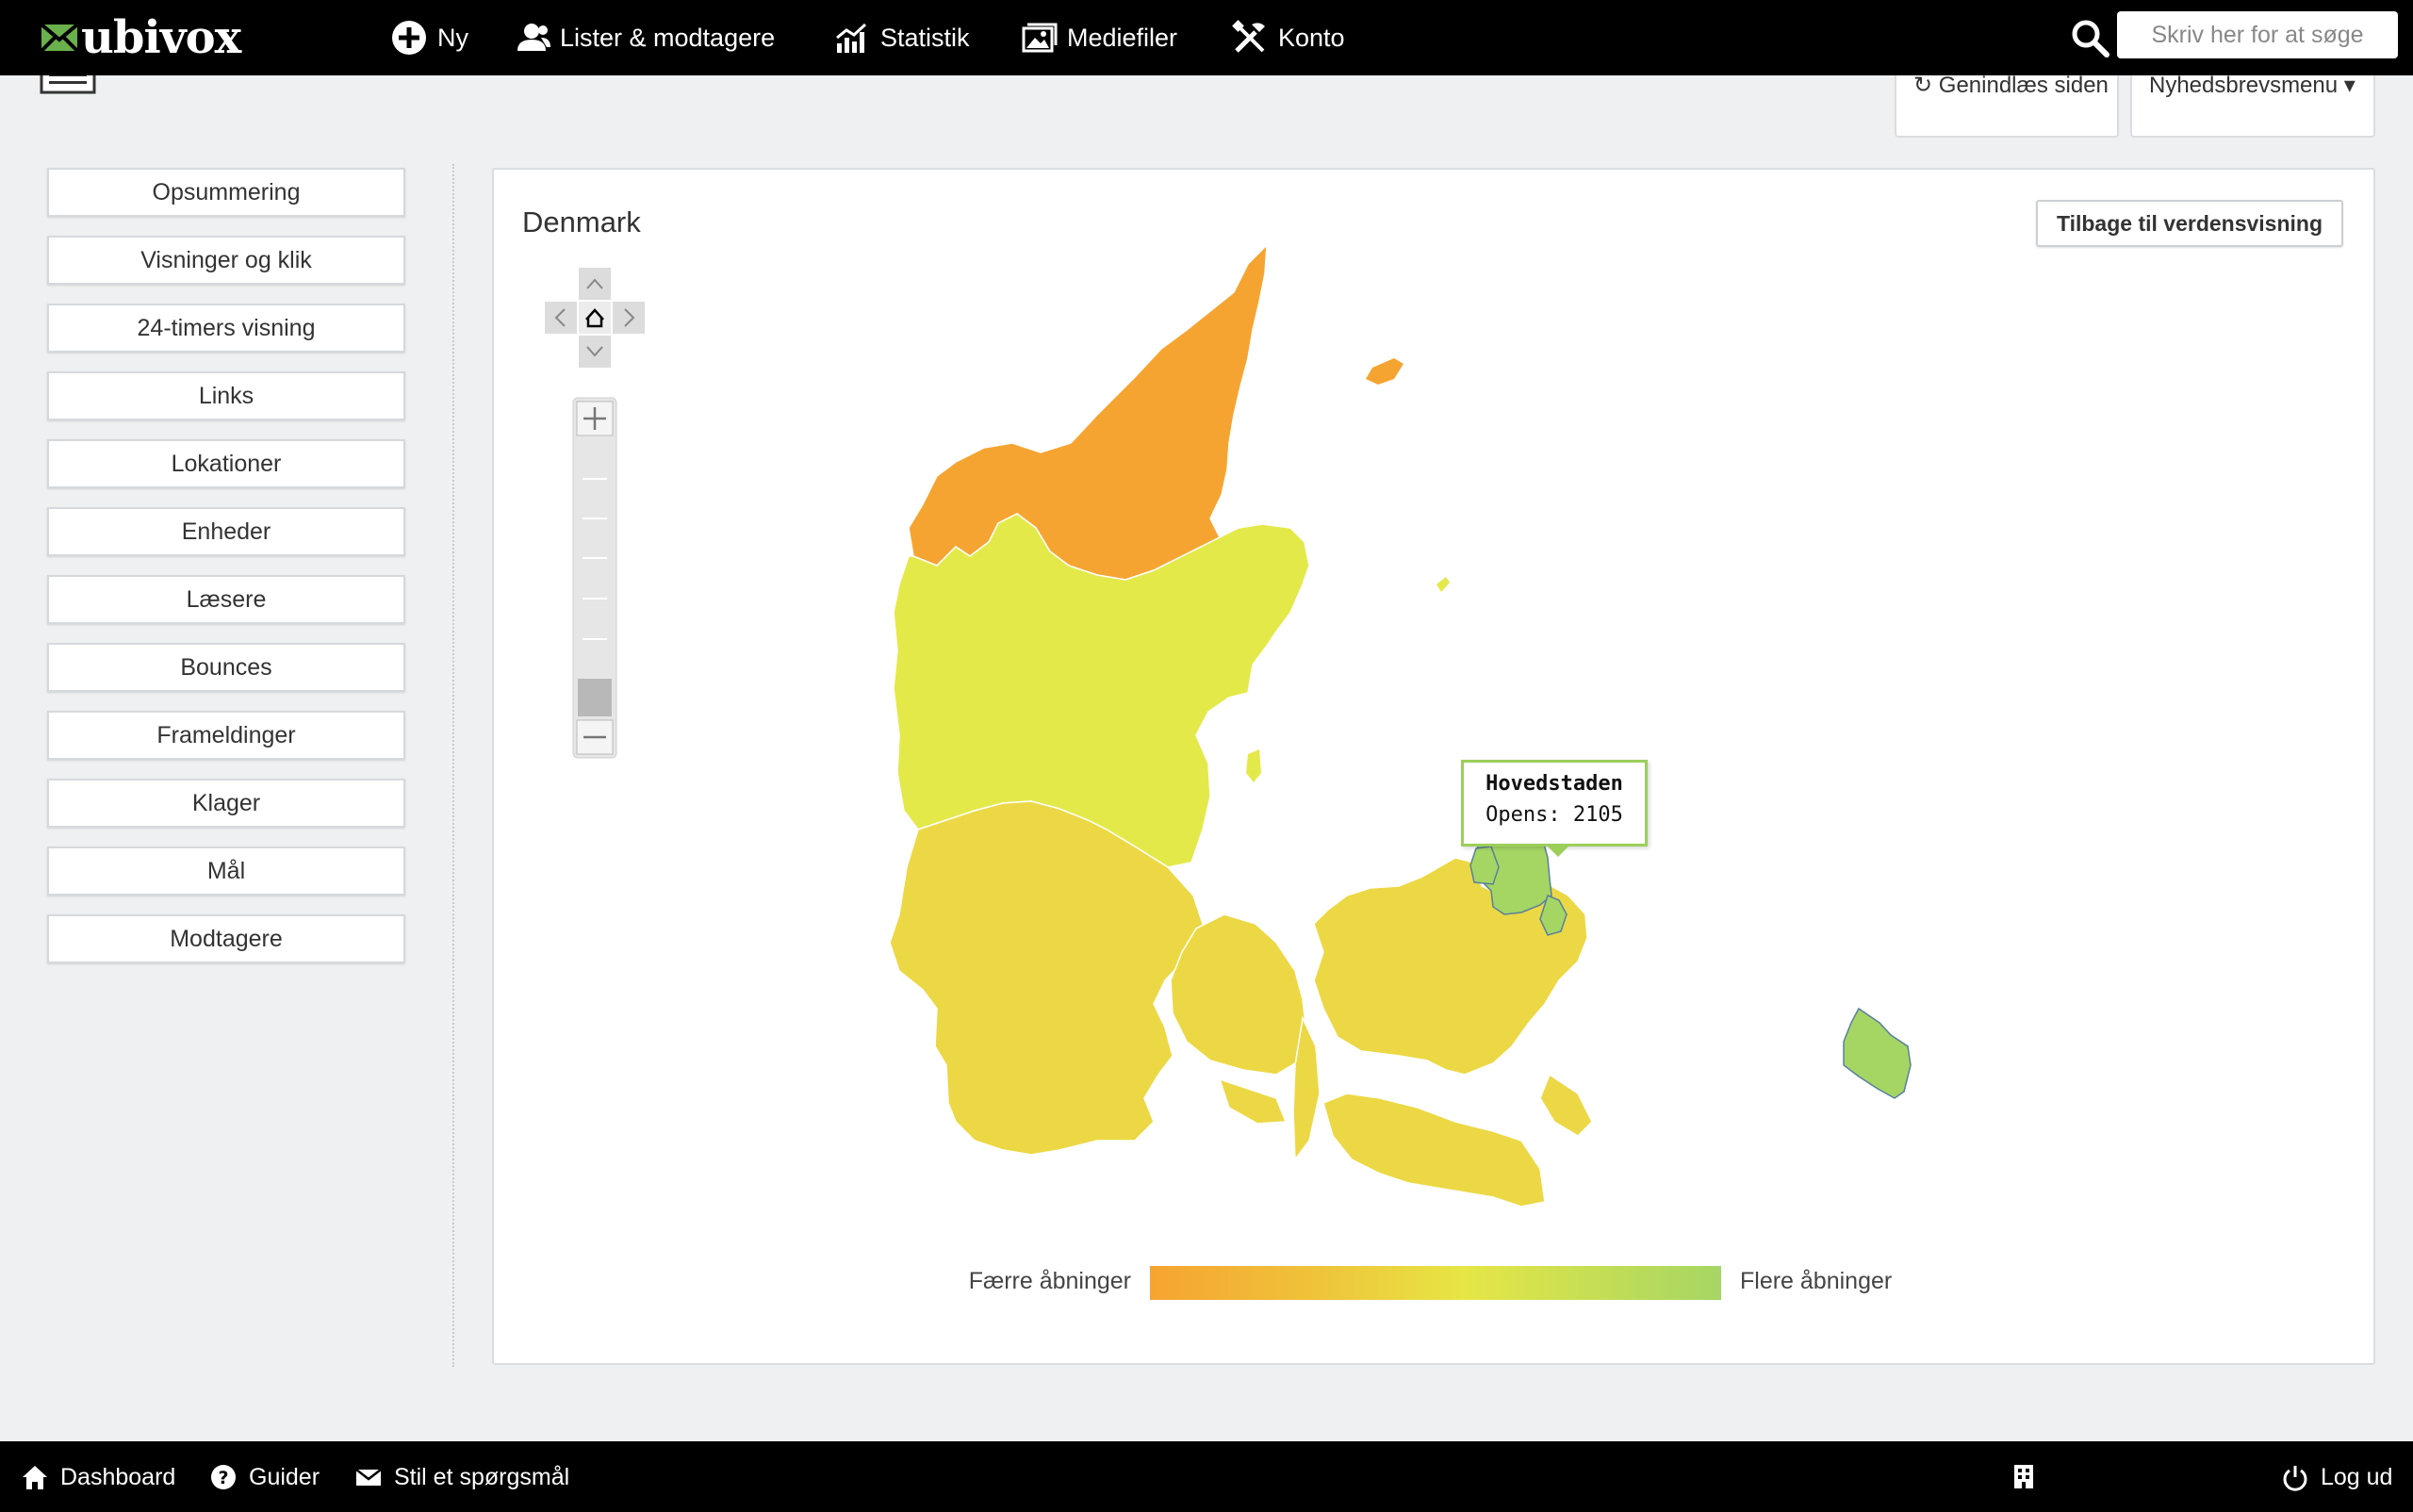 The height and width of the screenshot is (1512, 2413). I want to click on map-title: Denmark, so click(581, 222).